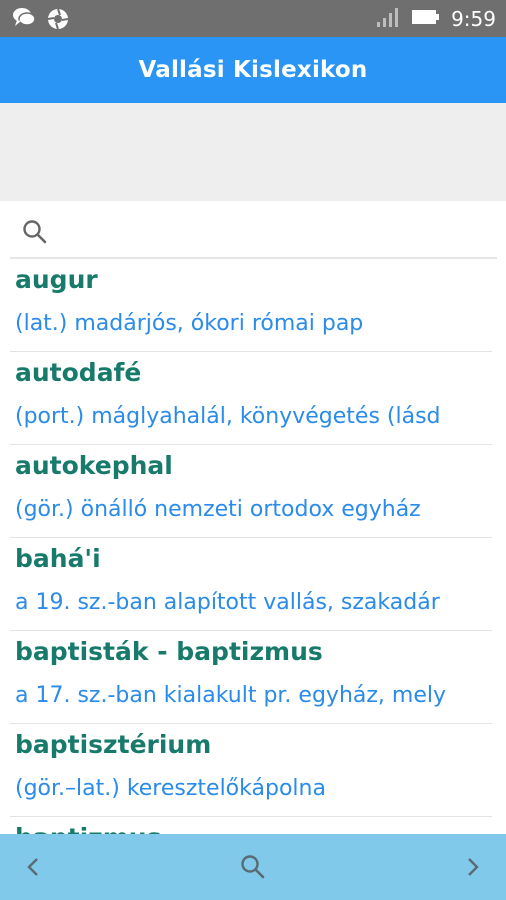 Image resolution: width=506 pixels, height=900 pixels. Describe the element at coordinates (56, 279) in the screenshot. I see `entry-term: augur` at that location.